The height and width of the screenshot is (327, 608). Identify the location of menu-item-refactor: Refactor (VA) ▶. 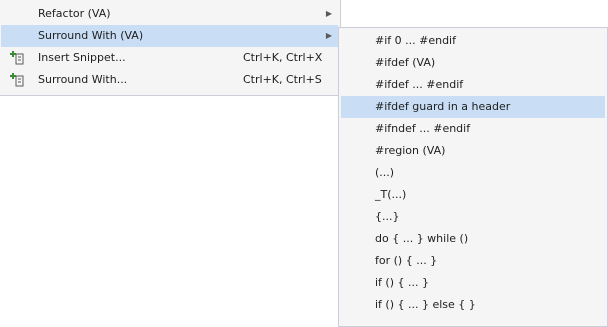
(169, 14).